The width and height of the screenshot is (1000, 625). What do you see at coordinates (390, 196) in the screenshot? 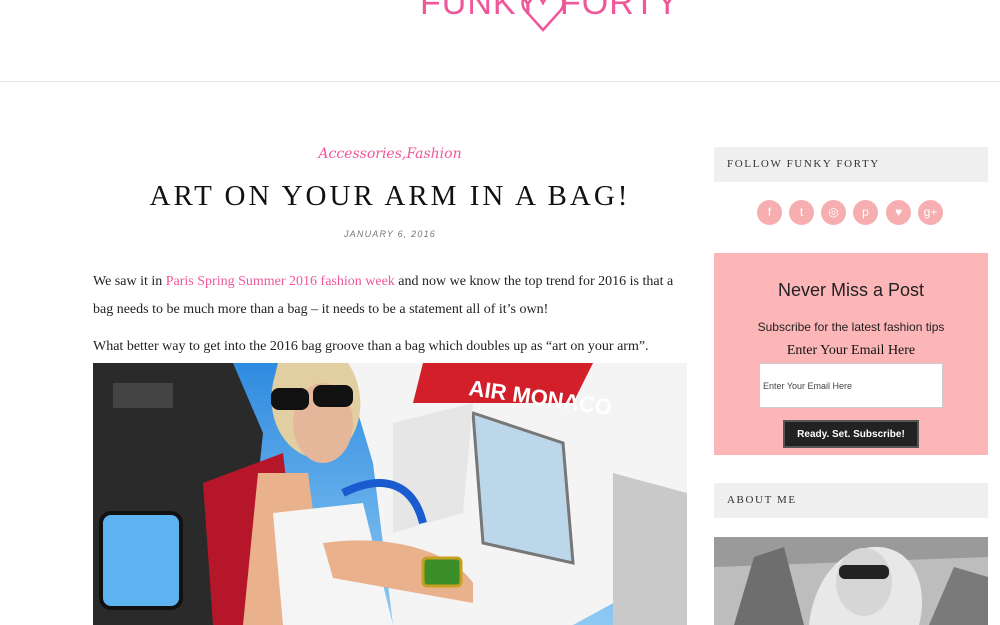
I see `post-title: ART ON YOUR ARM IN A BAG!` at bounding box center [390, 196].